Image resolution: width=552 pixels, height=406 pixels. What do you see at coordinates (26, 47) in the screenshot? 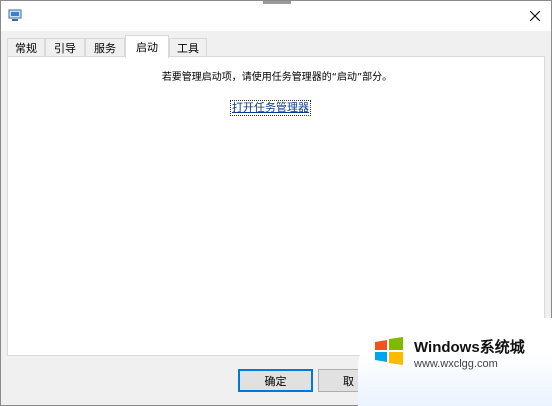
I see `tab-general: 常规` at bounding box center [26, 47].